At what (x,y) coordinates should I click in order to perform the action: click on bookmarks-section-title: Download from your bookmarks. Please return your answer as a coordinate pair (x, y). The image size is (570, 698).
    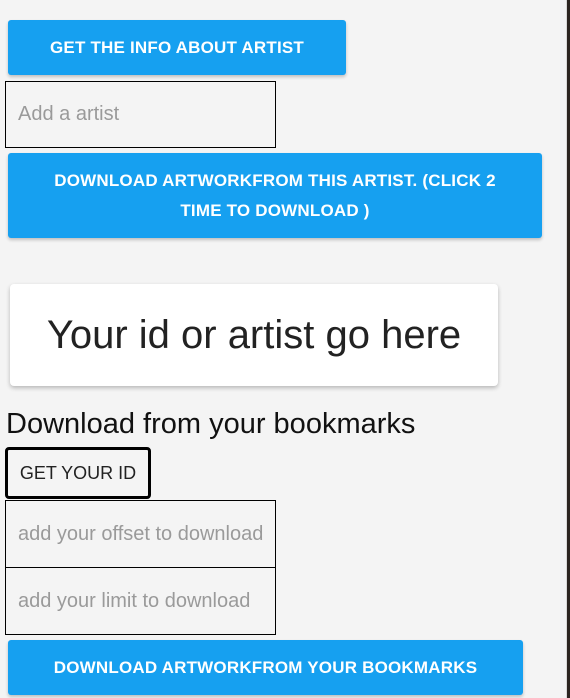
    Looking at the image, I should click on (211, 424).